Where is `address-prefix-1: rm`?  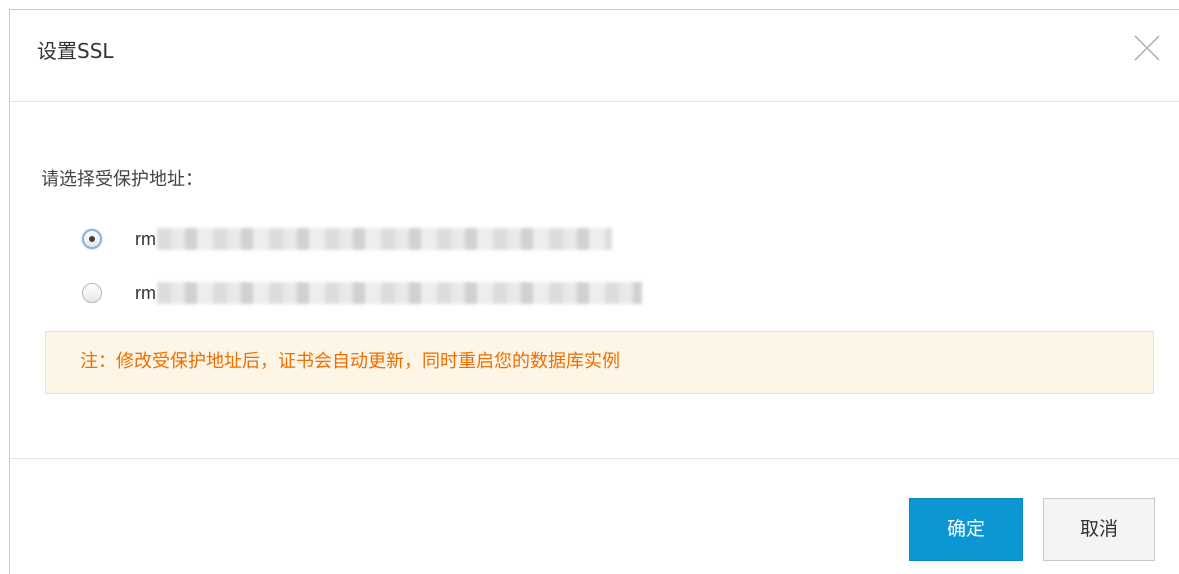
address-prefix-1: rm is located at coordinates (145, 239).